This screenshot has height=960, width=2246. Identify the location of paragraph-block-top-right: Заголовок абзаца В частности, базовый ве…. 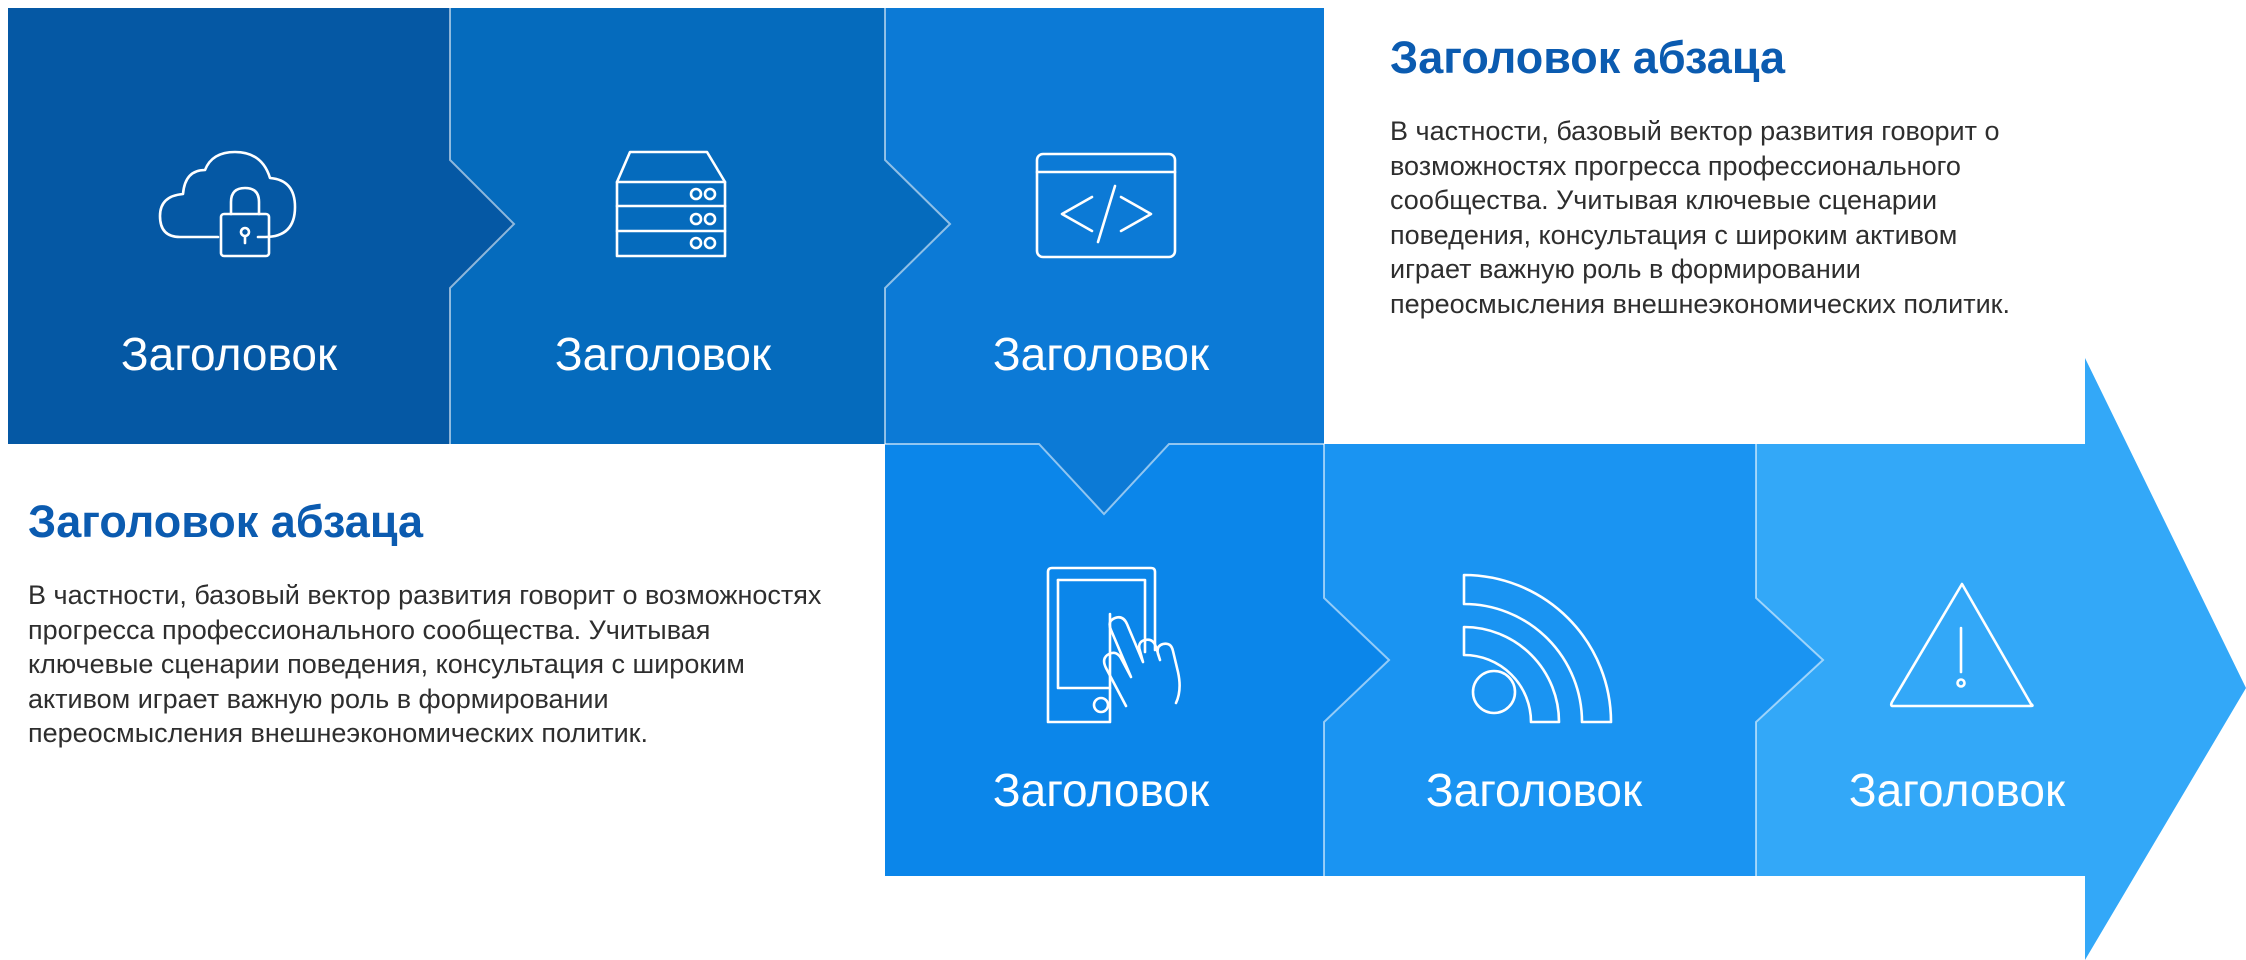
(1730, 175).